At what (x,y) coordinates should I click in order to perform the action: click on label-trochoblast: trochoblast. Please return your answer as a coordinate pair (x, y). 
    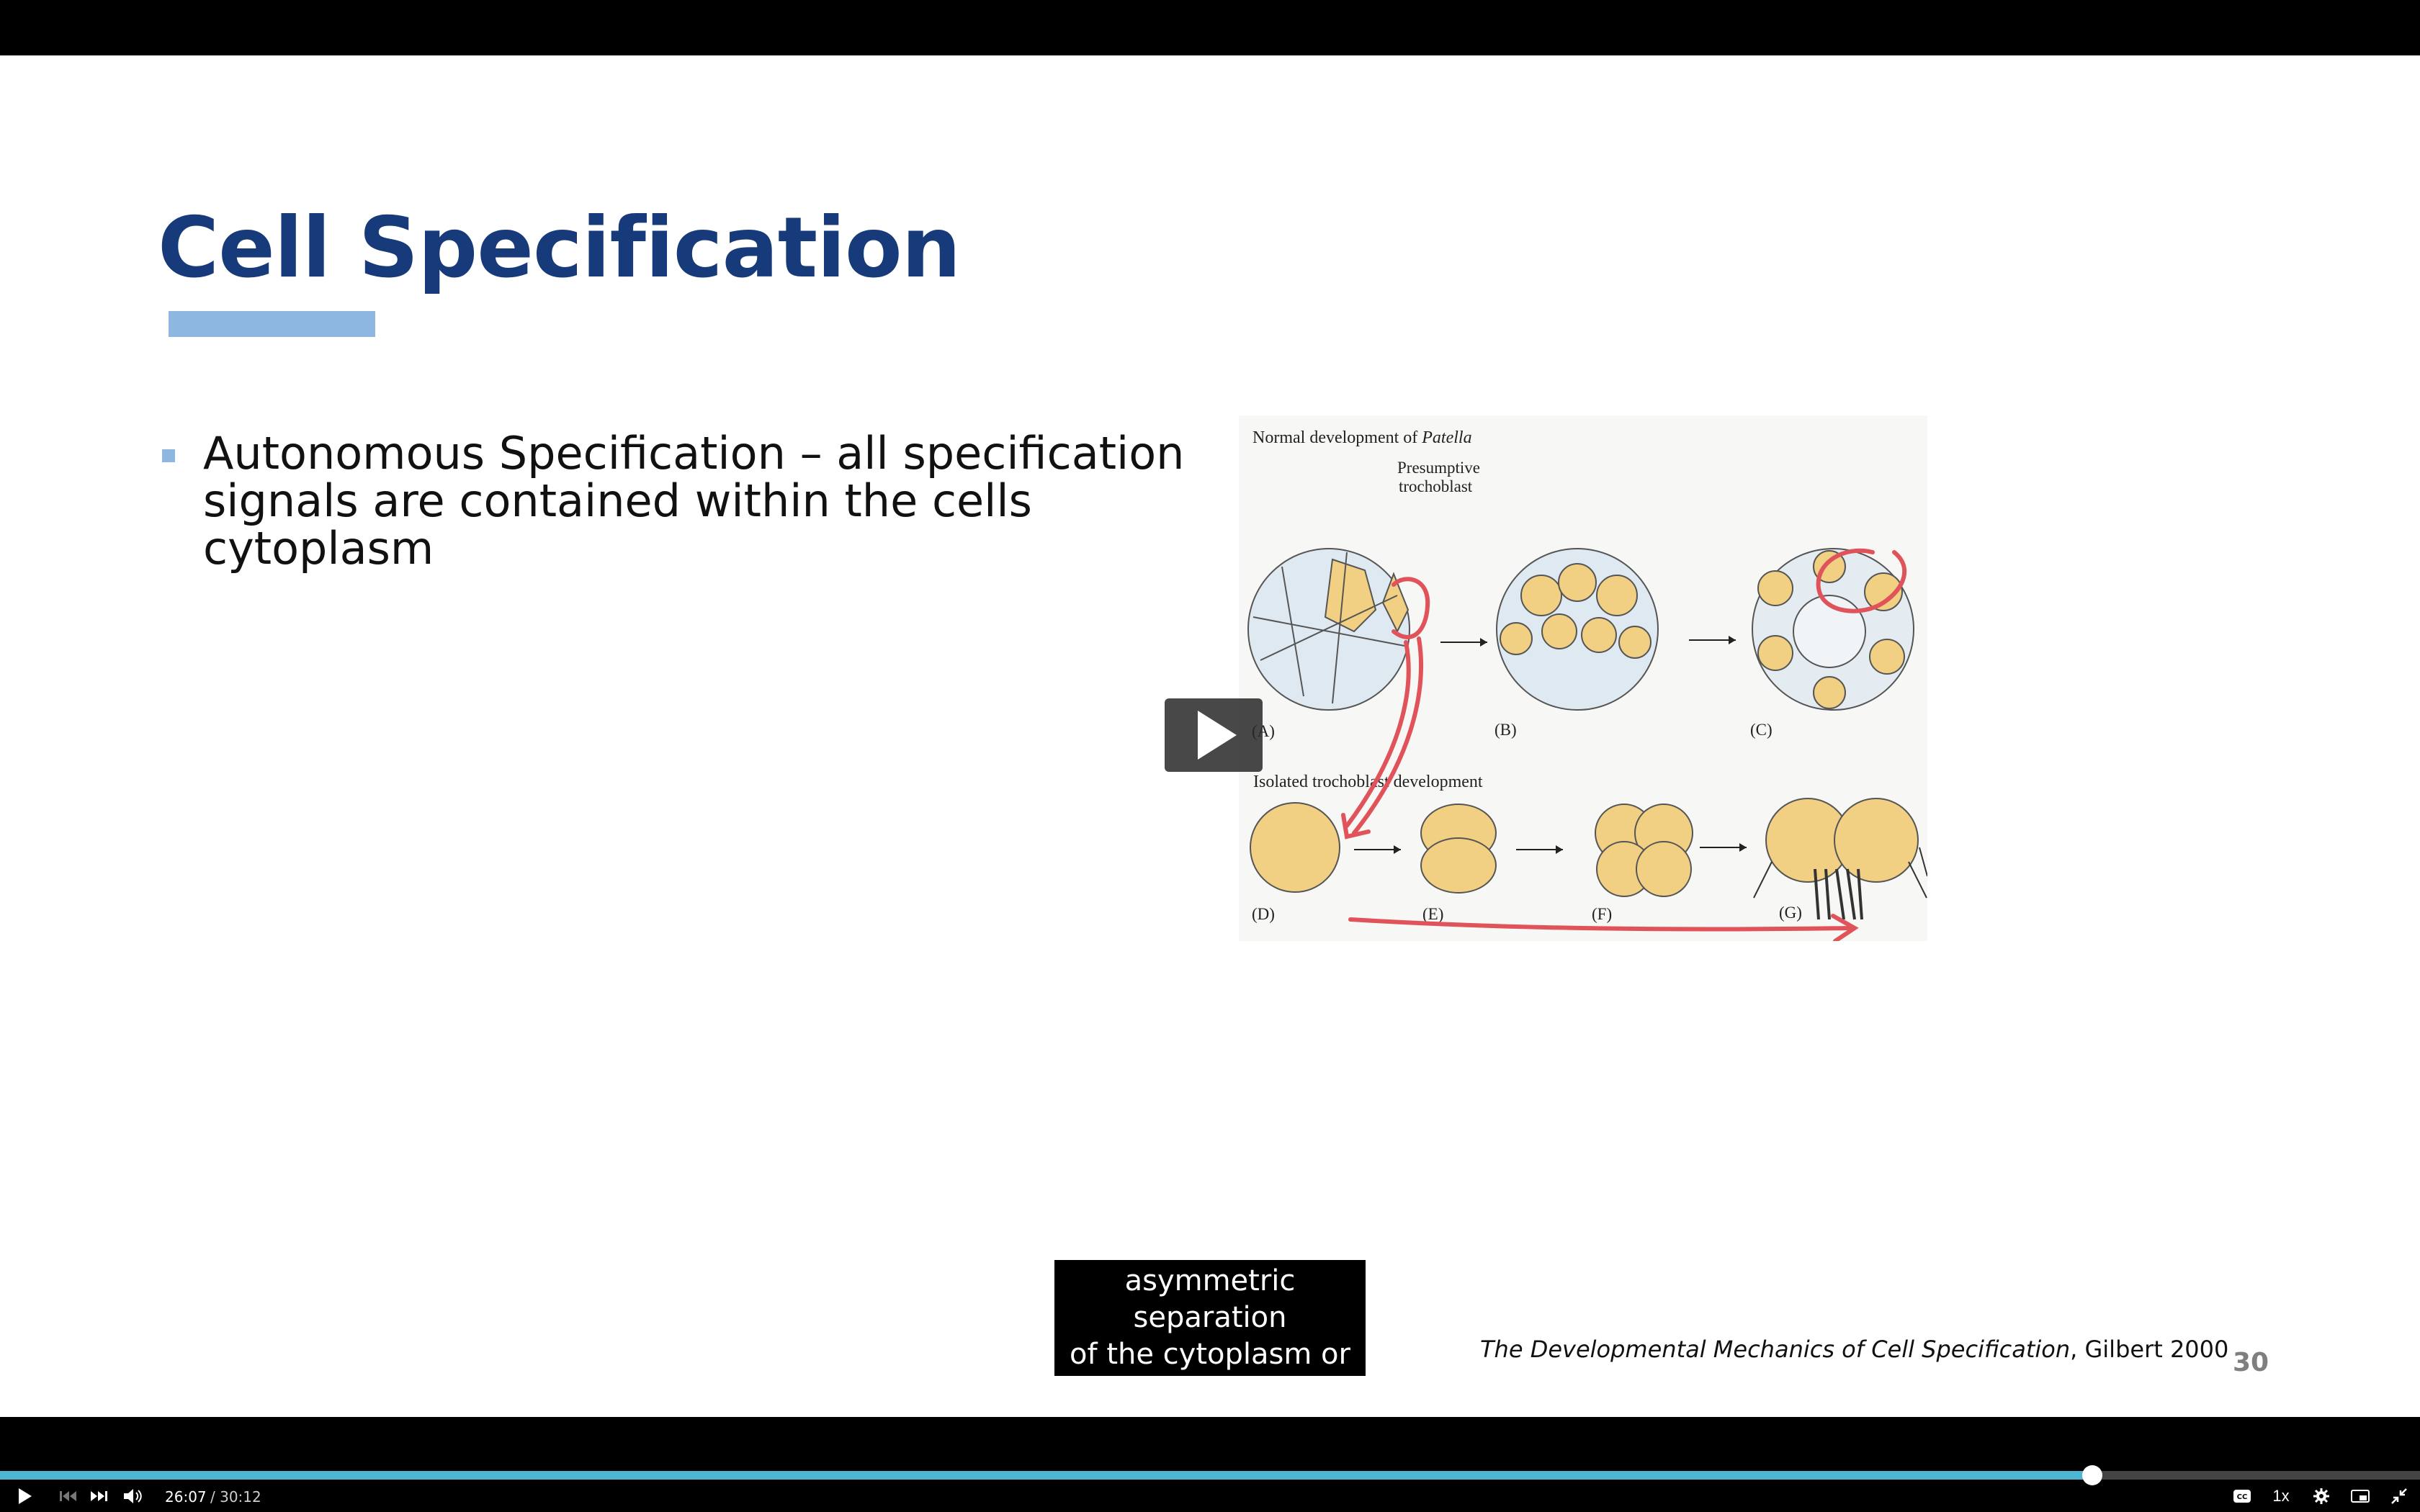
    Looking at the image, I should click on (1436, 486).